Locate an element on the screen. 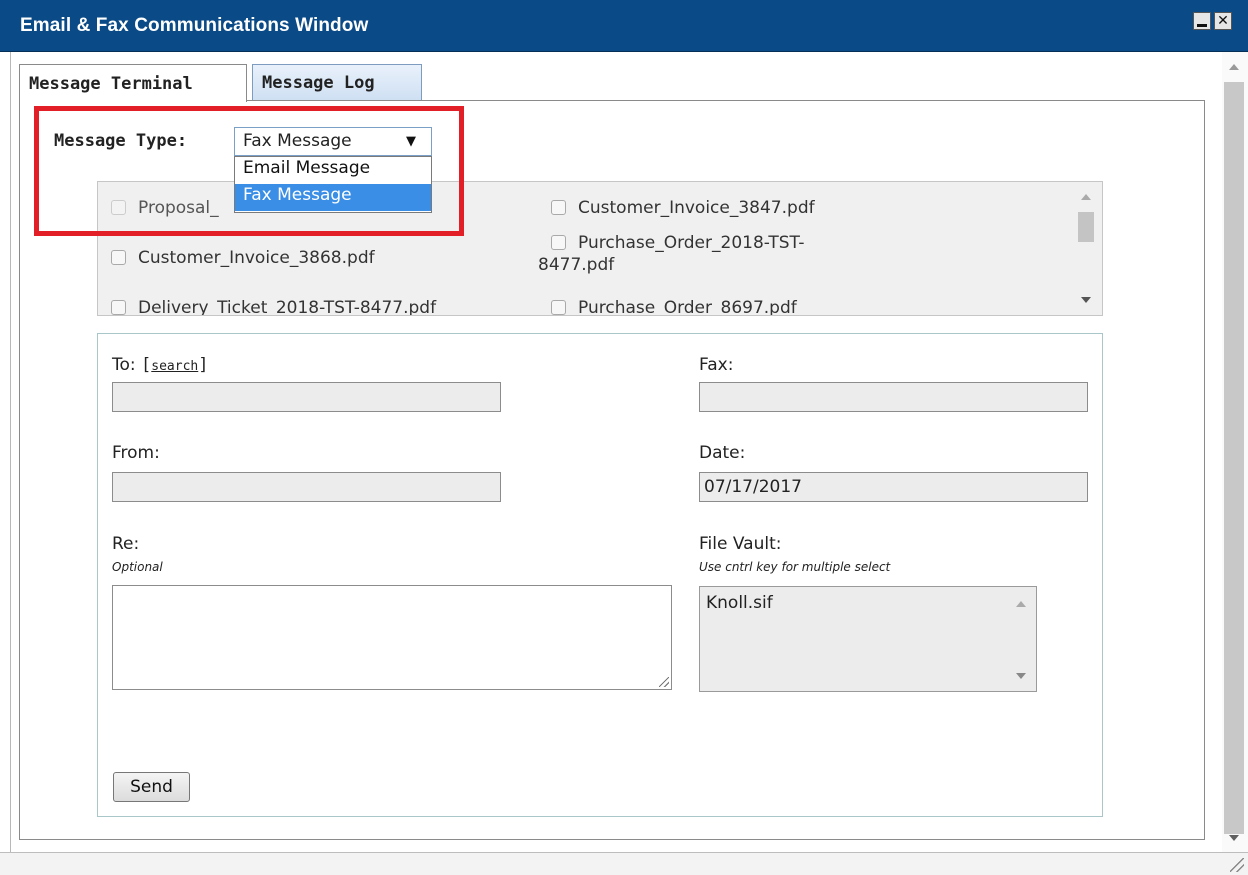 This screenshot has width=1248, height=875. attachment-item: Customer_Invoice_3868.pdf is located at coordinates (243, 258).